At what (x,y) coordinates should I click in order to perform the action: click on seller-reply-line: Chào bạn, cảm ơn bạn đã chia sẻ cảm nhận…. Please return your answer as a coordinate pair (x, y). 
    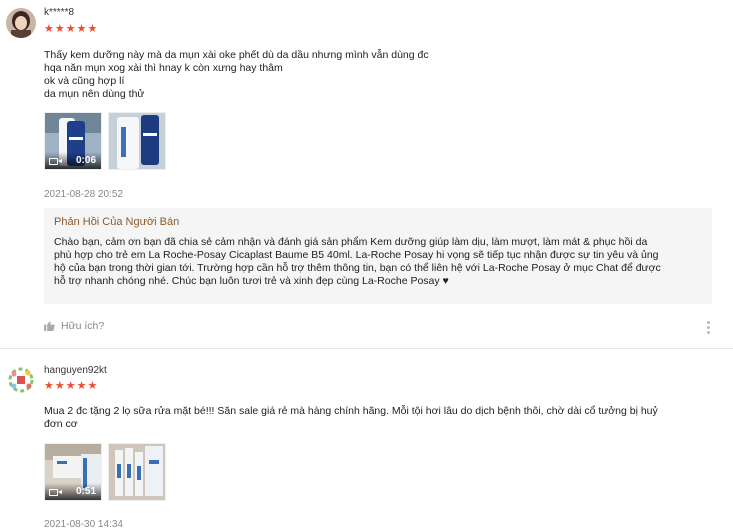
    Looking at the image, I should click on (351, 242).